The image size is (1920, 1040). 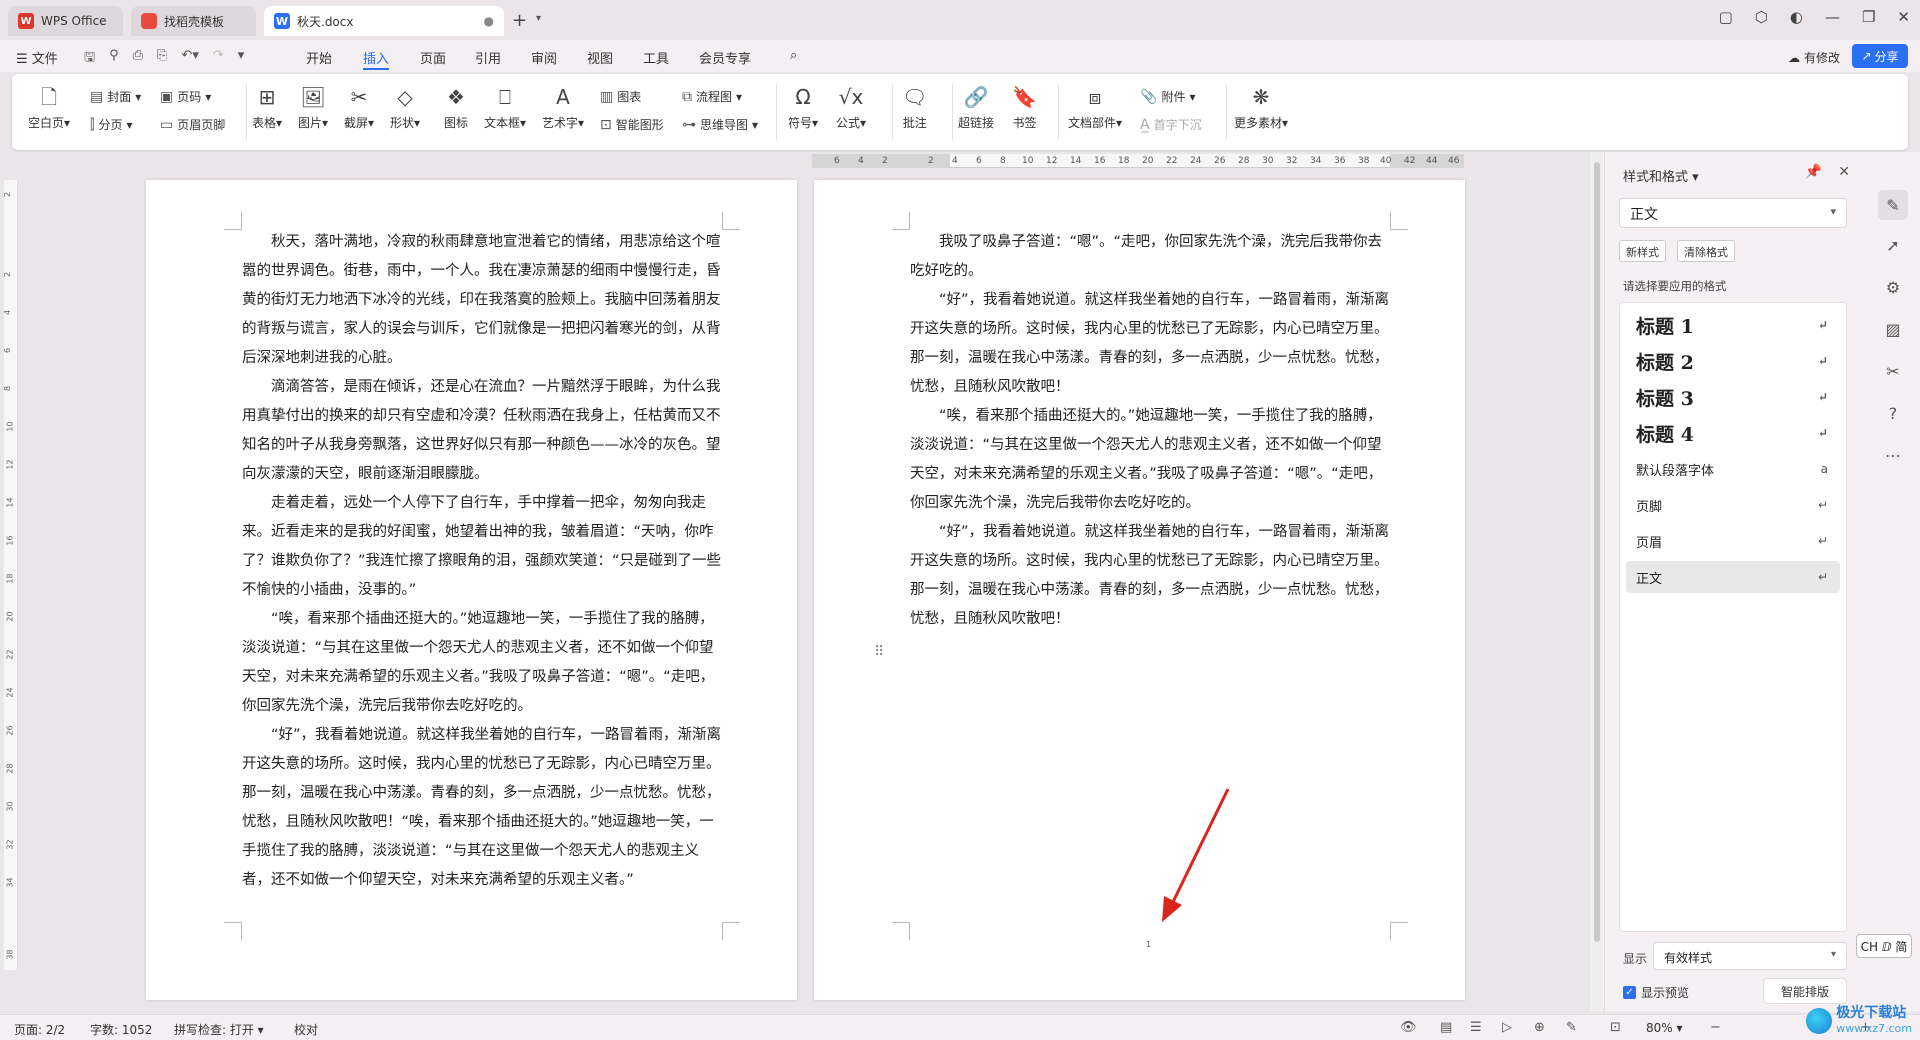 I want to click on restore-layout-icon: ▢, so click(x=1726, y=17).